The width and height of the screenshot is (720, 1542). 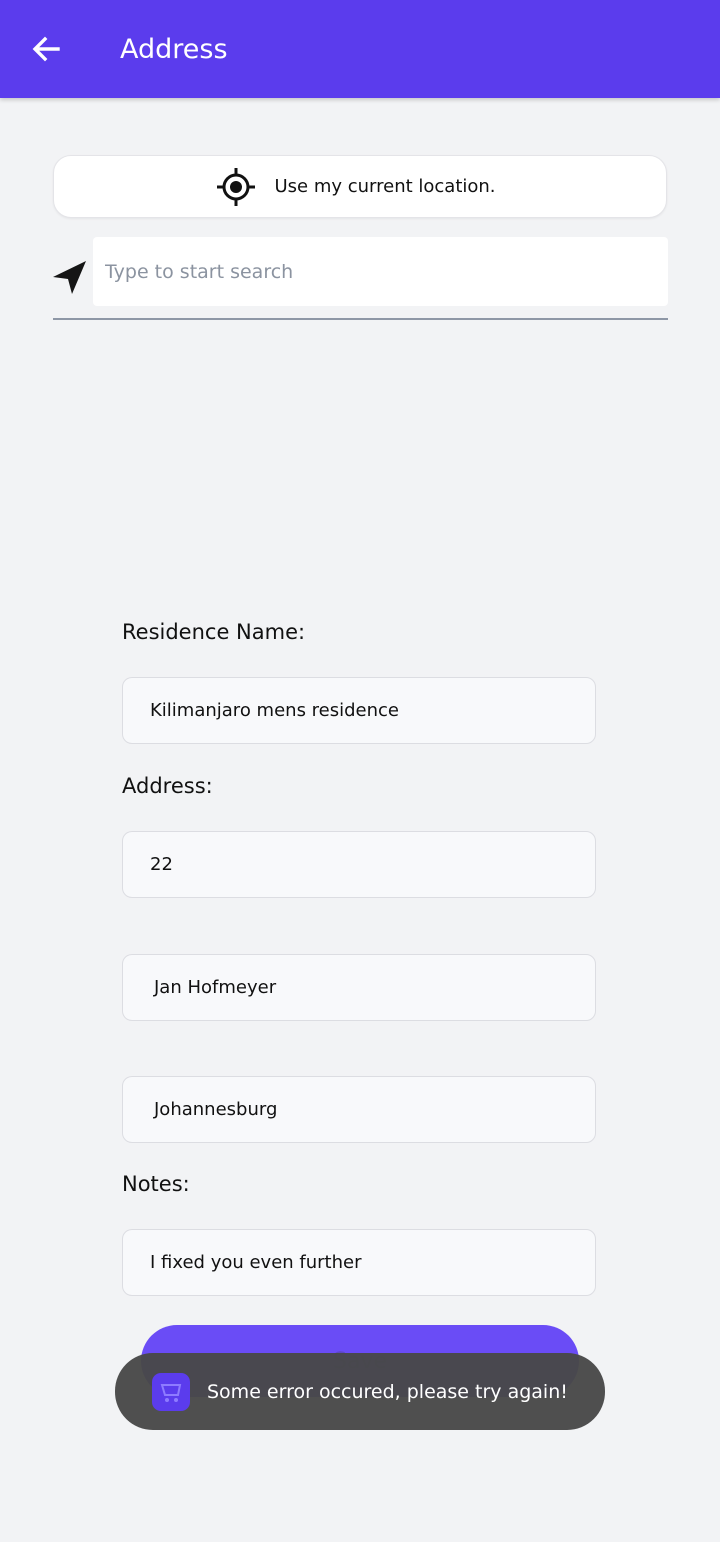 I want to click on residence-name-label: Residence Name:, so click(x=214, y=632).